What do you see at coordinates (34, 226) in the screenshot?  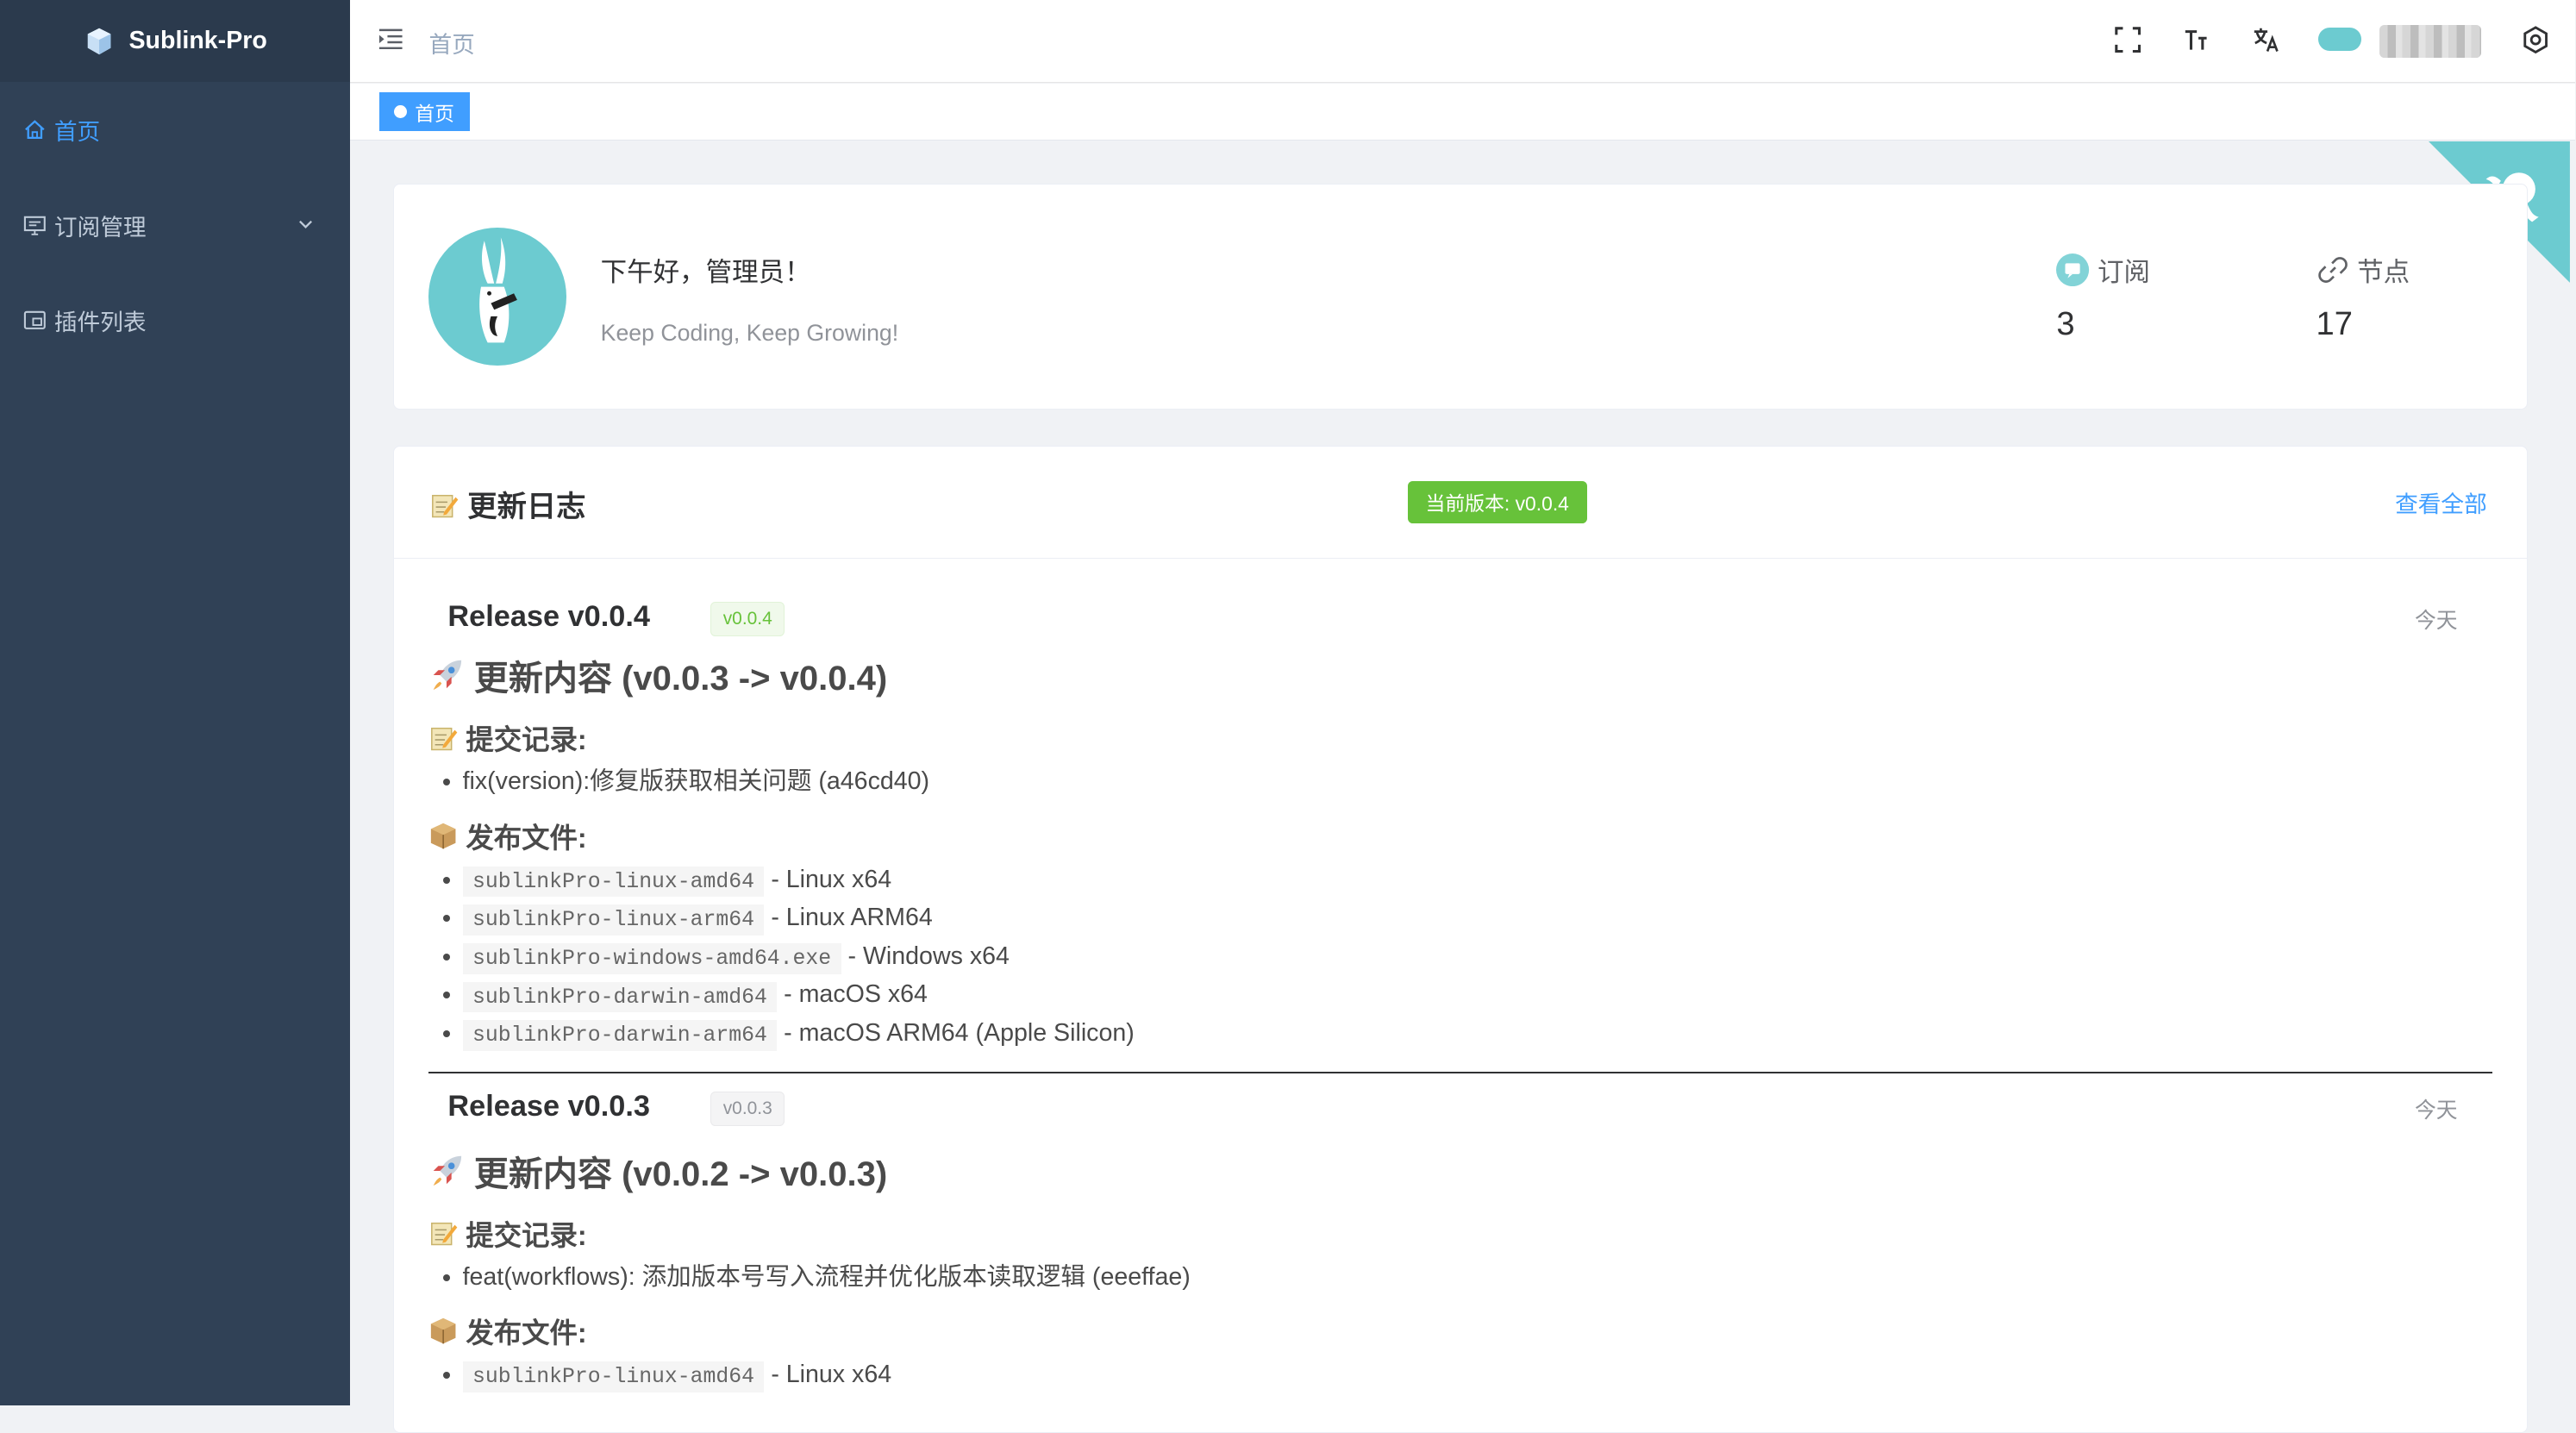 I see `monitor-icon` at bounding box center [34, 226].